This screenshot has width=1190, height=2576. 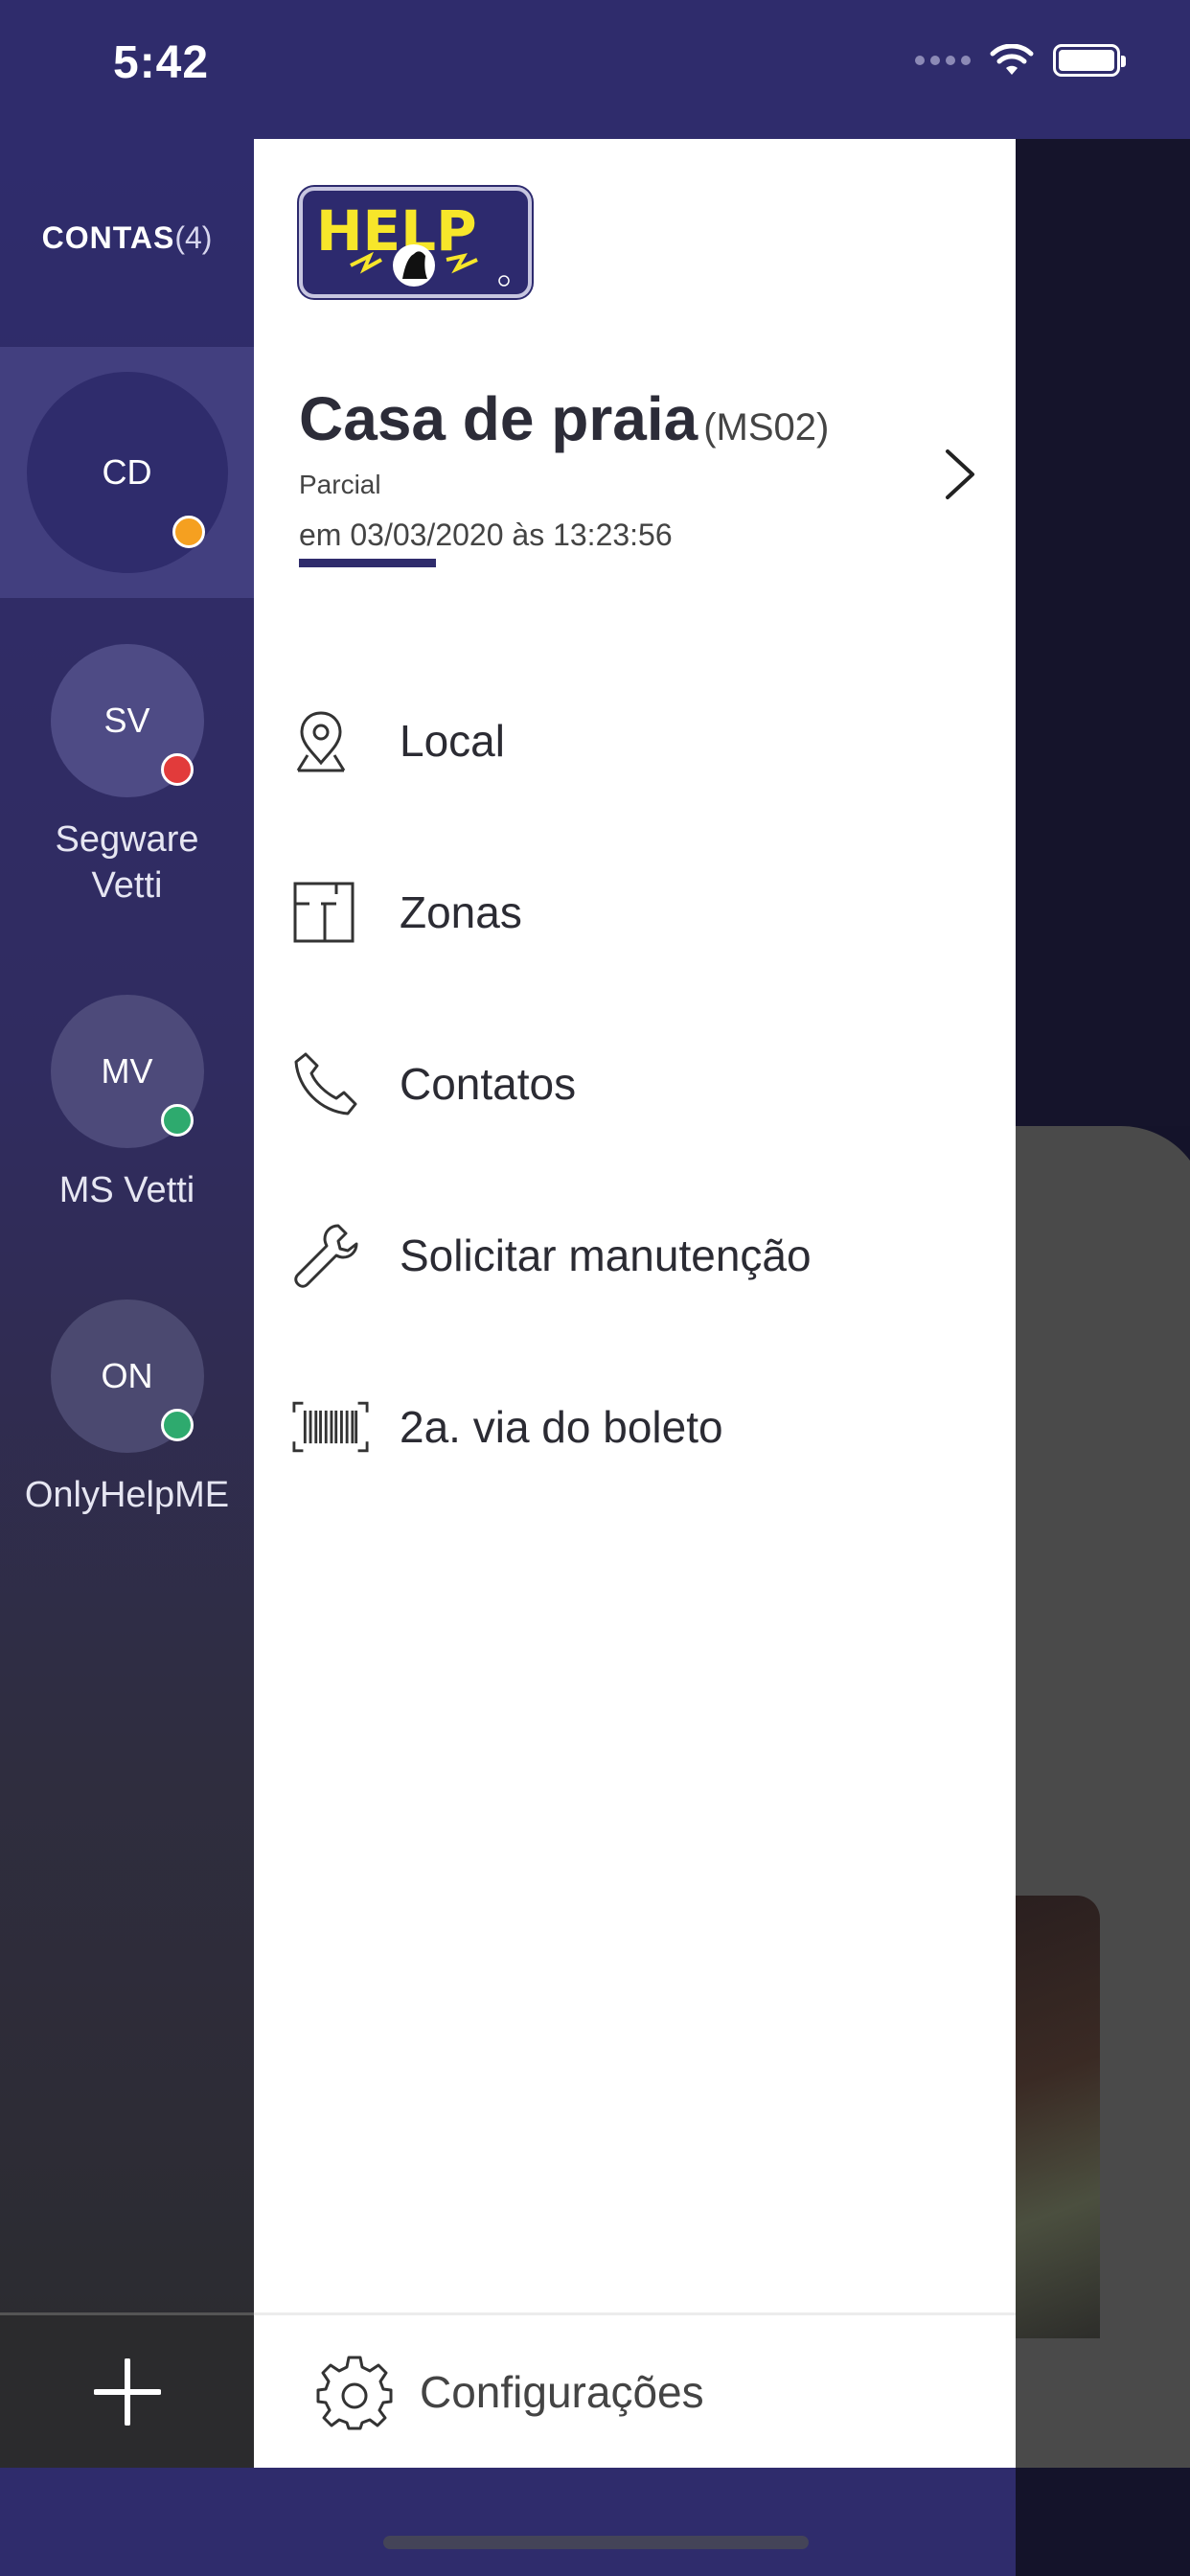 I want to click on place-date: em 03/03/2020 às 13:23:56, so click(x=486, y=535).